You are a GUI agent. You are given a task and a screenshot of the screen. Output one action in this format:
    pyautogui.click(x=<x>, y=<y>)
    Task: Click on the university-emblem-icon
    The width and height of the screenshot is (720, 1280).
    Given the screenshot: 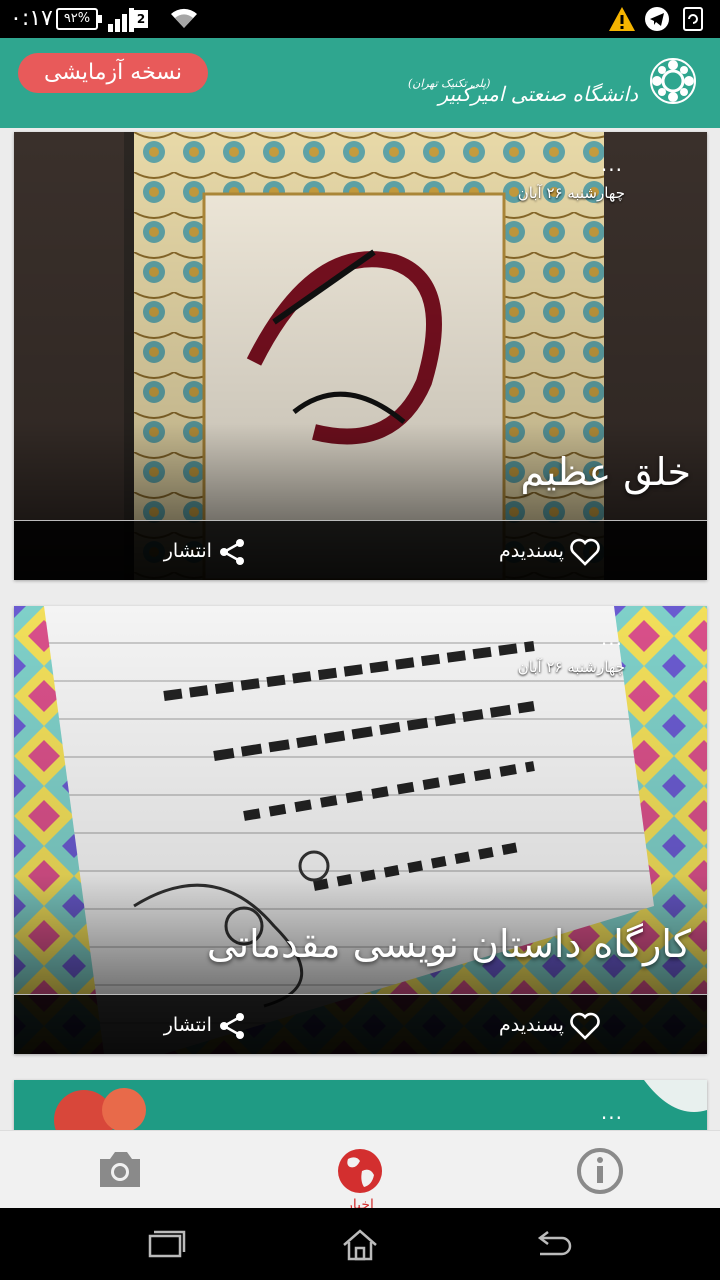 What is the action you would take?
    pyautogui.click(x=673, y=81)
    